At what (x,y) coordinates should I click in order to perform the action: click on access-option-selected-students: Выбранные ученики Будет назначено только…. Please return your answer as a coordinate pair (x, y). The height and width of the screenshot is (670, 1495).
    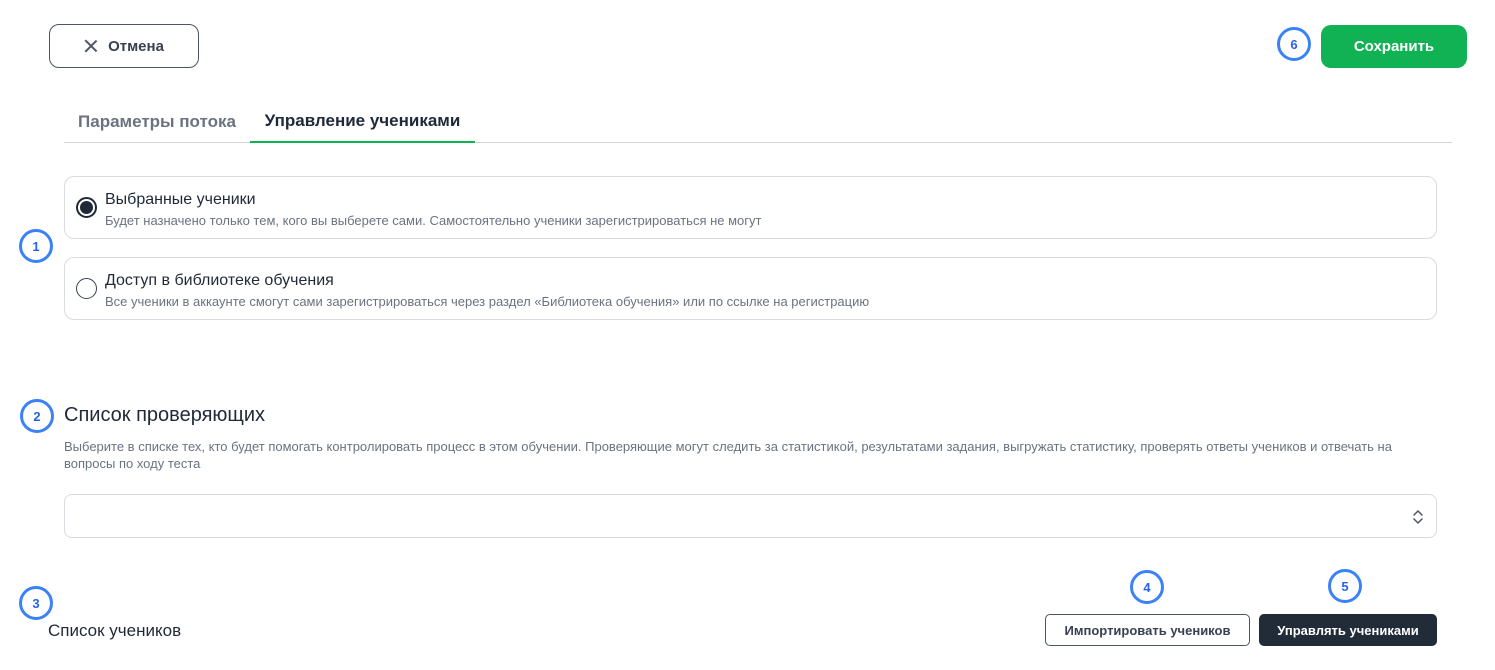
    Looking at the image, I should click on (750, 207).